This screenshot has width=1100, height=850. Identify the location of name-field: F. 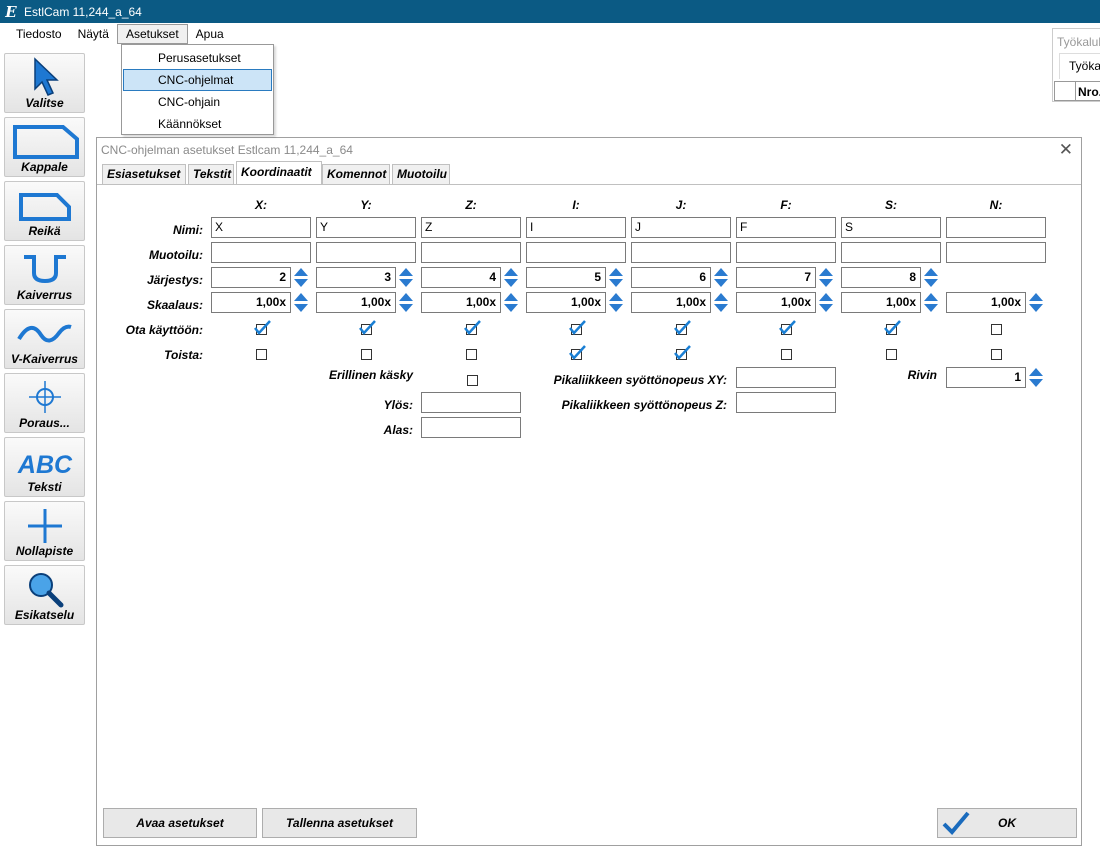
(786, 227).